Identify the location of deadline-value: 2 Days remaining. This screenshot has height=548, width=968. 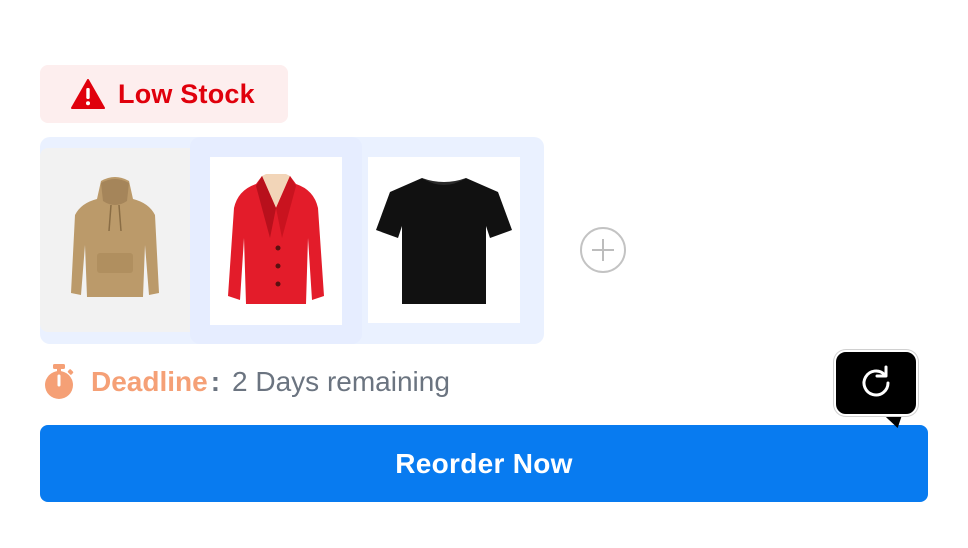
(341, 381).